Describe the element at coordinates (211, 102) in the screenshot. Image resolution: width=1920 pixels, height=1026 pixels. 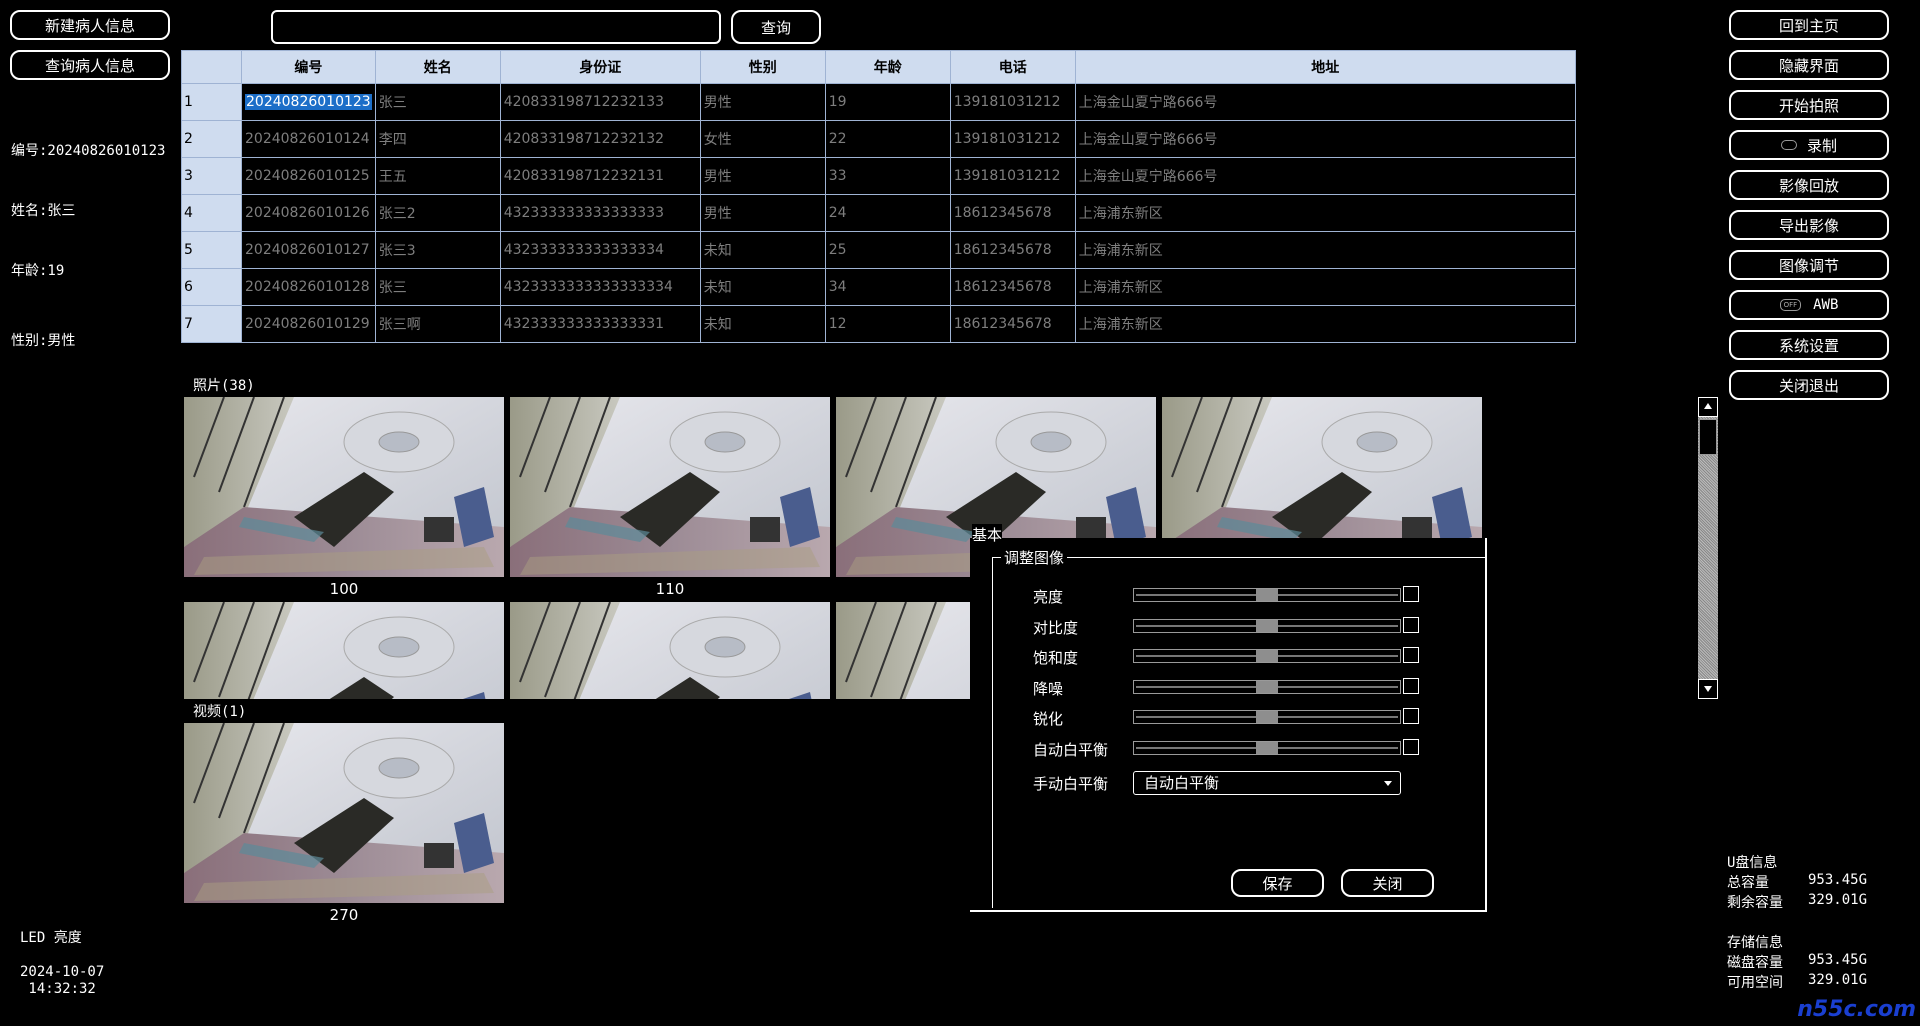
I see `row-number: 1` at that location.